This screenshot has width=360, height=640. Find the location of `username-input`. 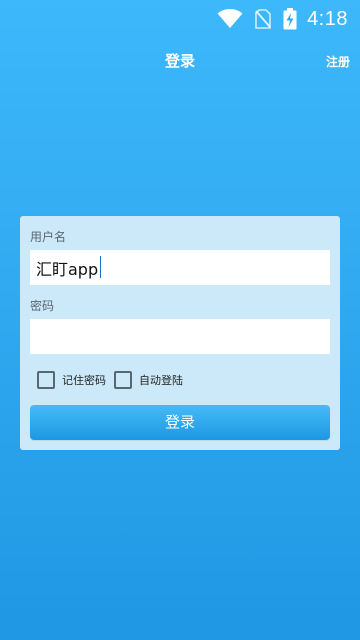

username-input is located at coordinates (180, 267).